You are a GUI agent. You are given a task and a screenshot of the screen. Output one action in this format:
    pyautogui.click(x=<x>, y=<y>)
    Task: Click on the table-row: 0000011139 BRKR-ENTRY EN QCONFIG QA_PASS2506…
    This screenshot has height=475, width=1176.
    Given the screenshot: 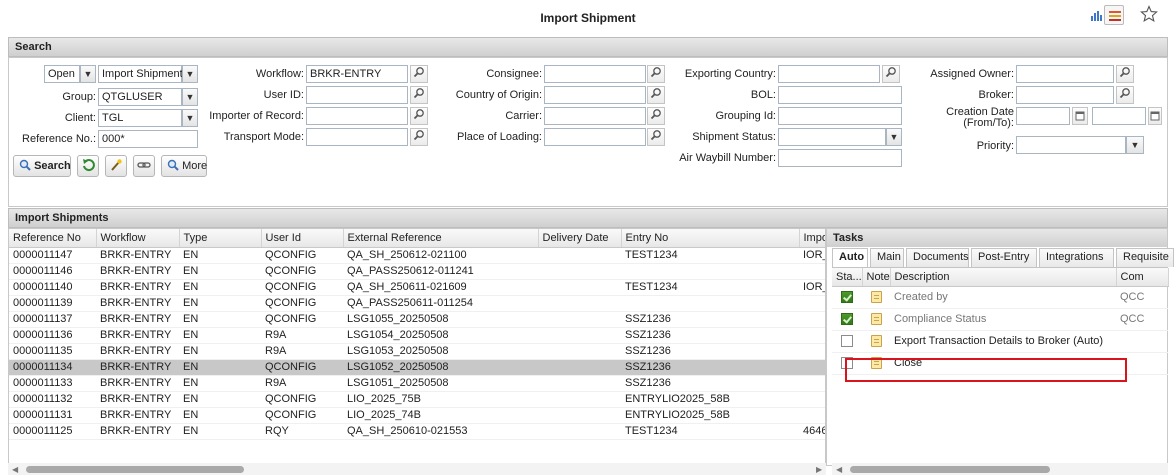 What is the action you would take?
    pyautogui.click(x=417, y=303)
    